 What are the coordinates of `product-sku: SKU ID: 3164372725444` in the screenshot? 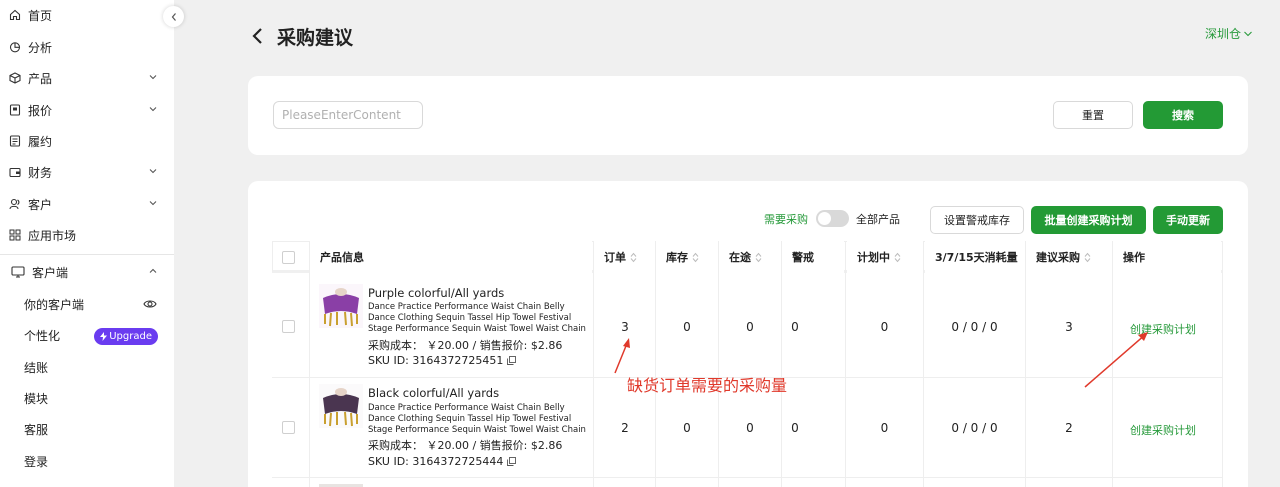 It's located at (442, 461).